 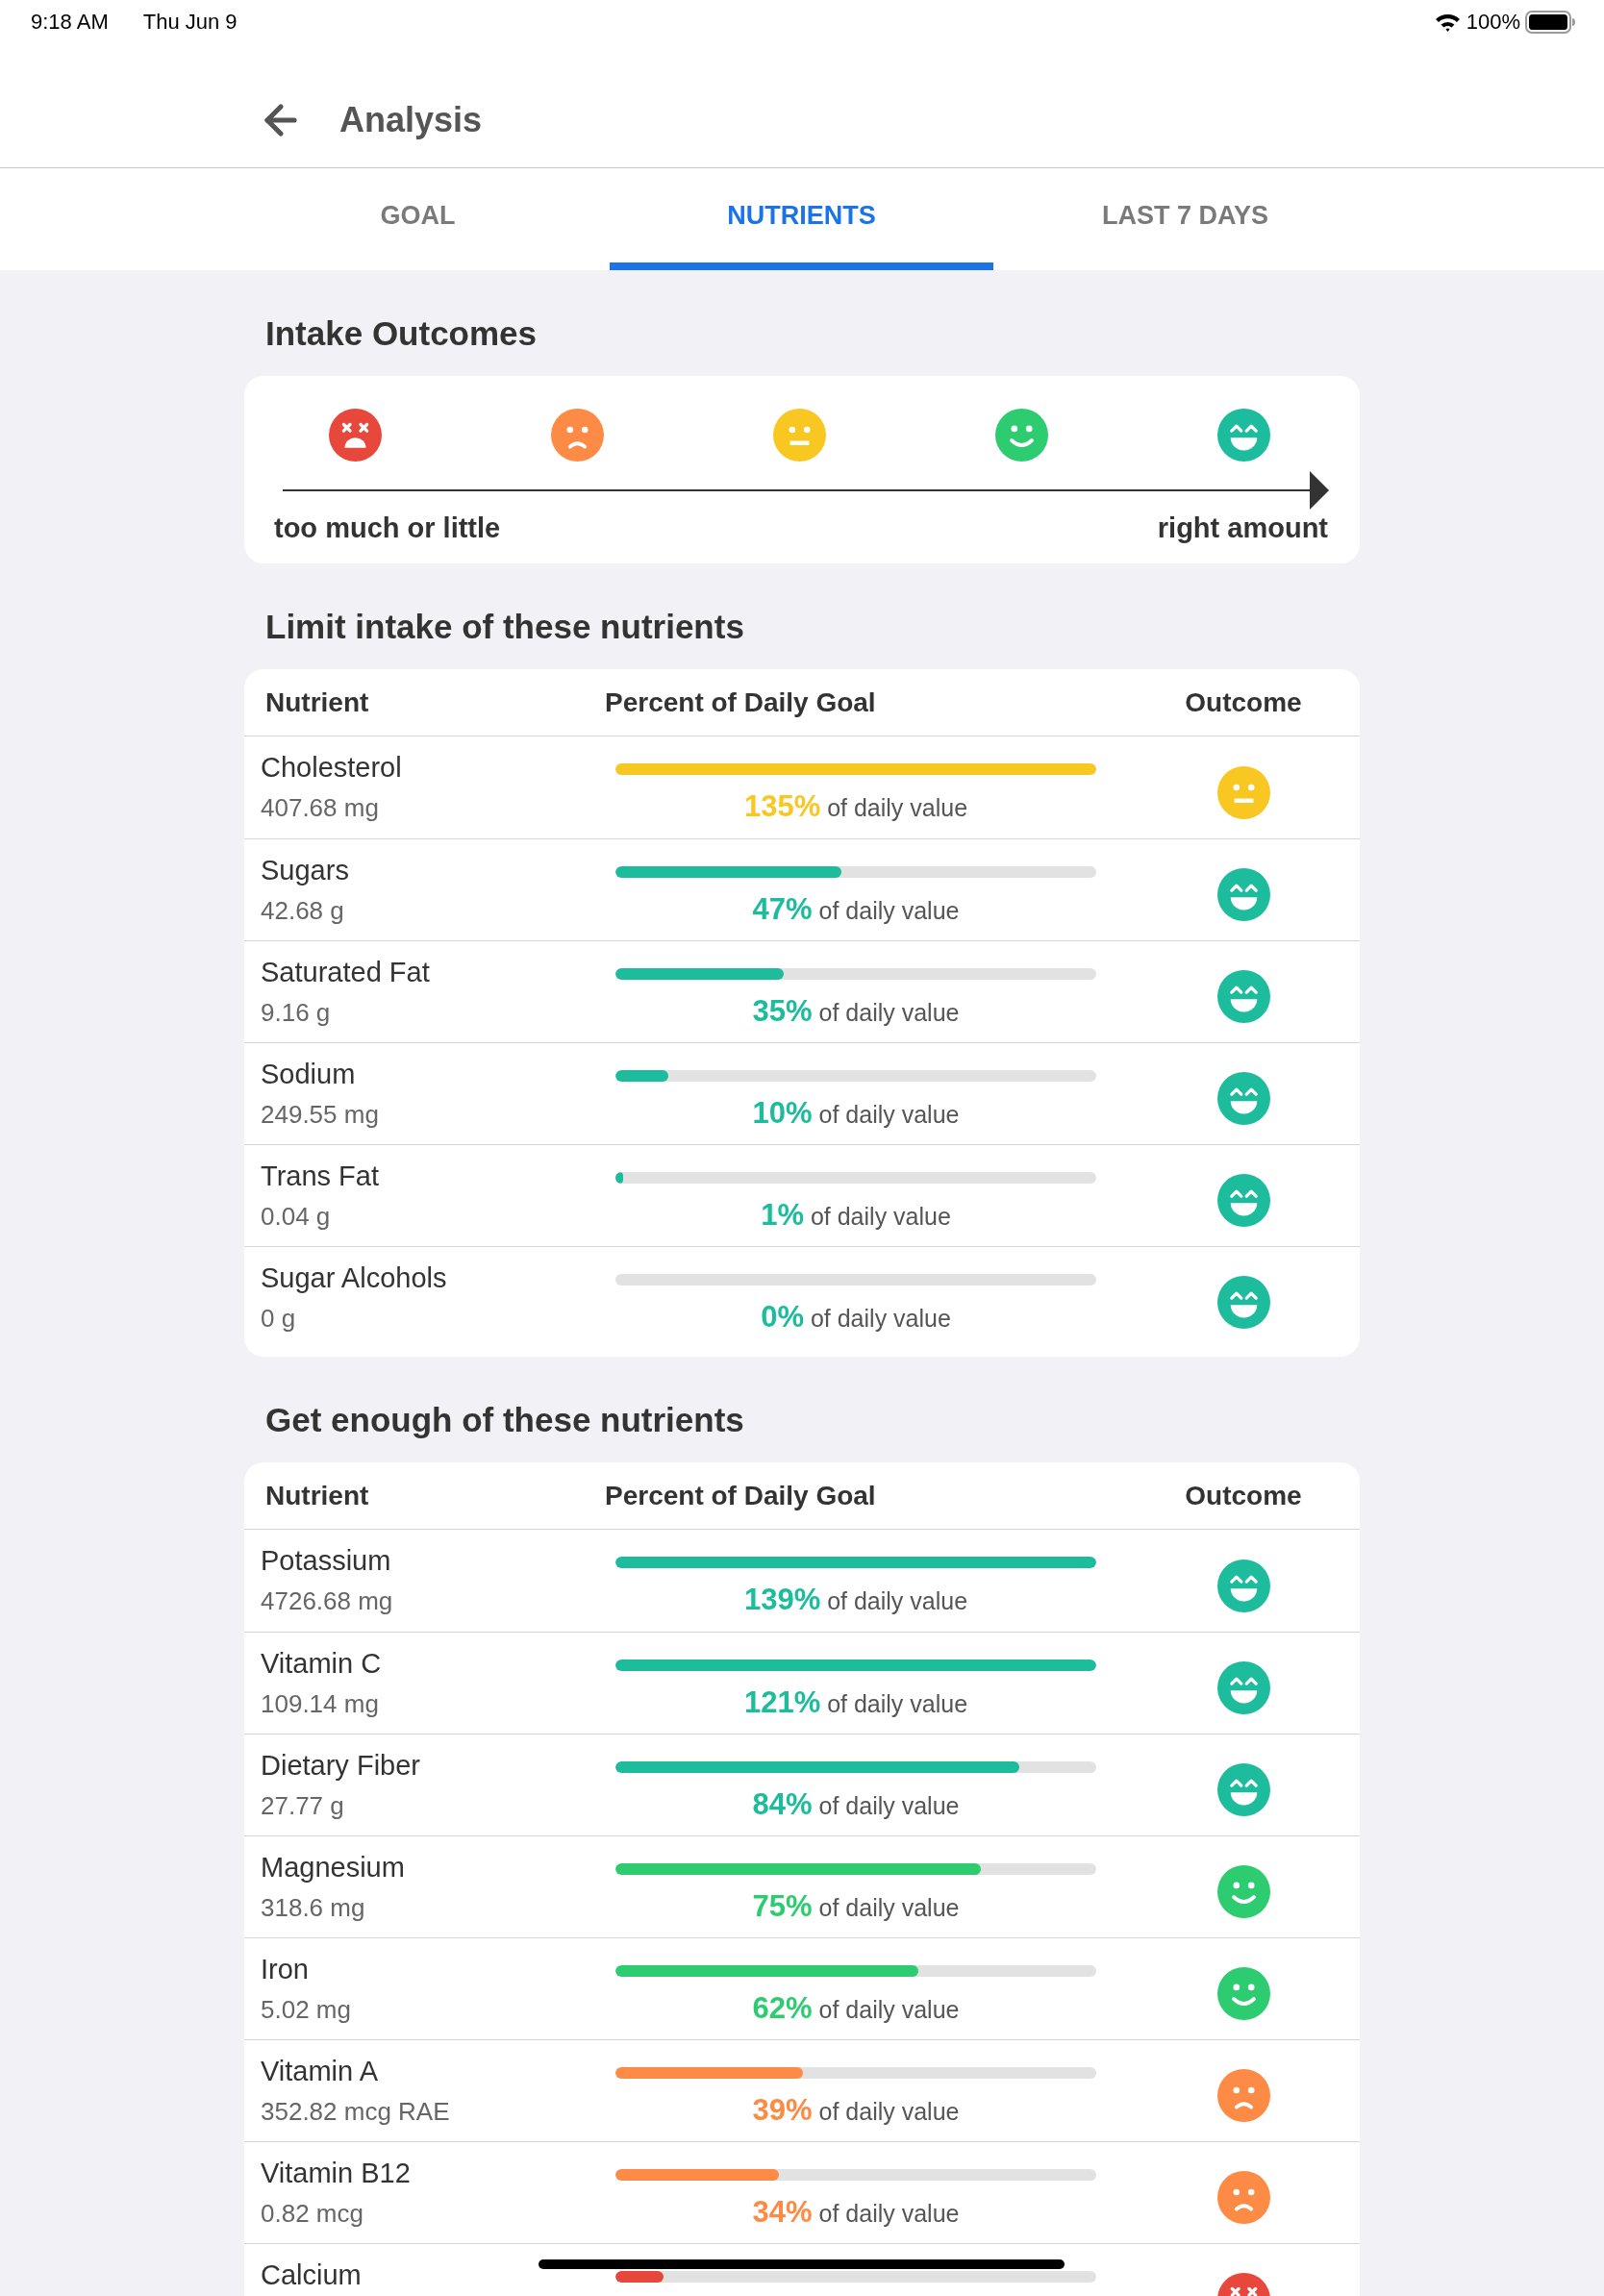 What do you see at coordinates (1242, 528) in the screenshot?
I see `scale-label: right amount` at bounding box center [1242, 528].